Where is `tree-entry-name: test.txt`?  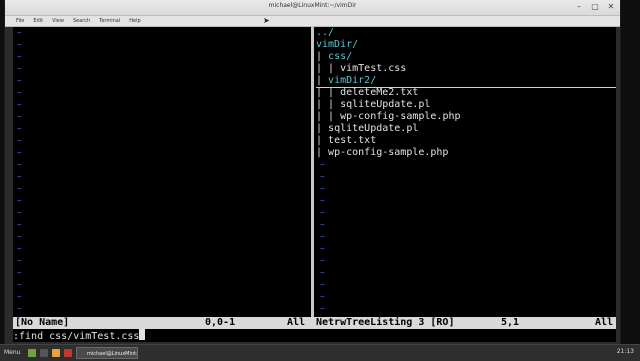
tree-entry-name: test.txt is located at coordinates (352, 140).